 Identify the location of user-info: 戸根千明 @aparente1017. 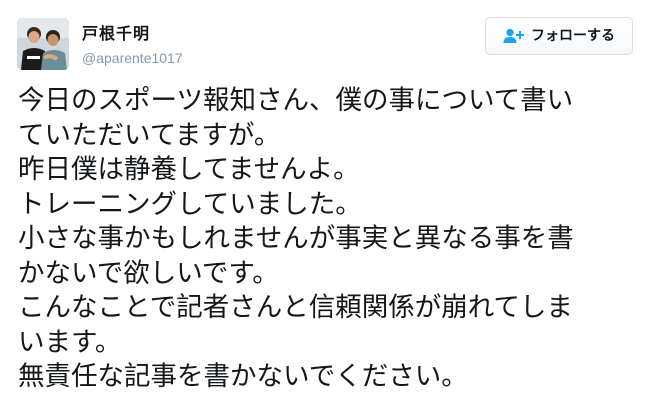
(132, 45).